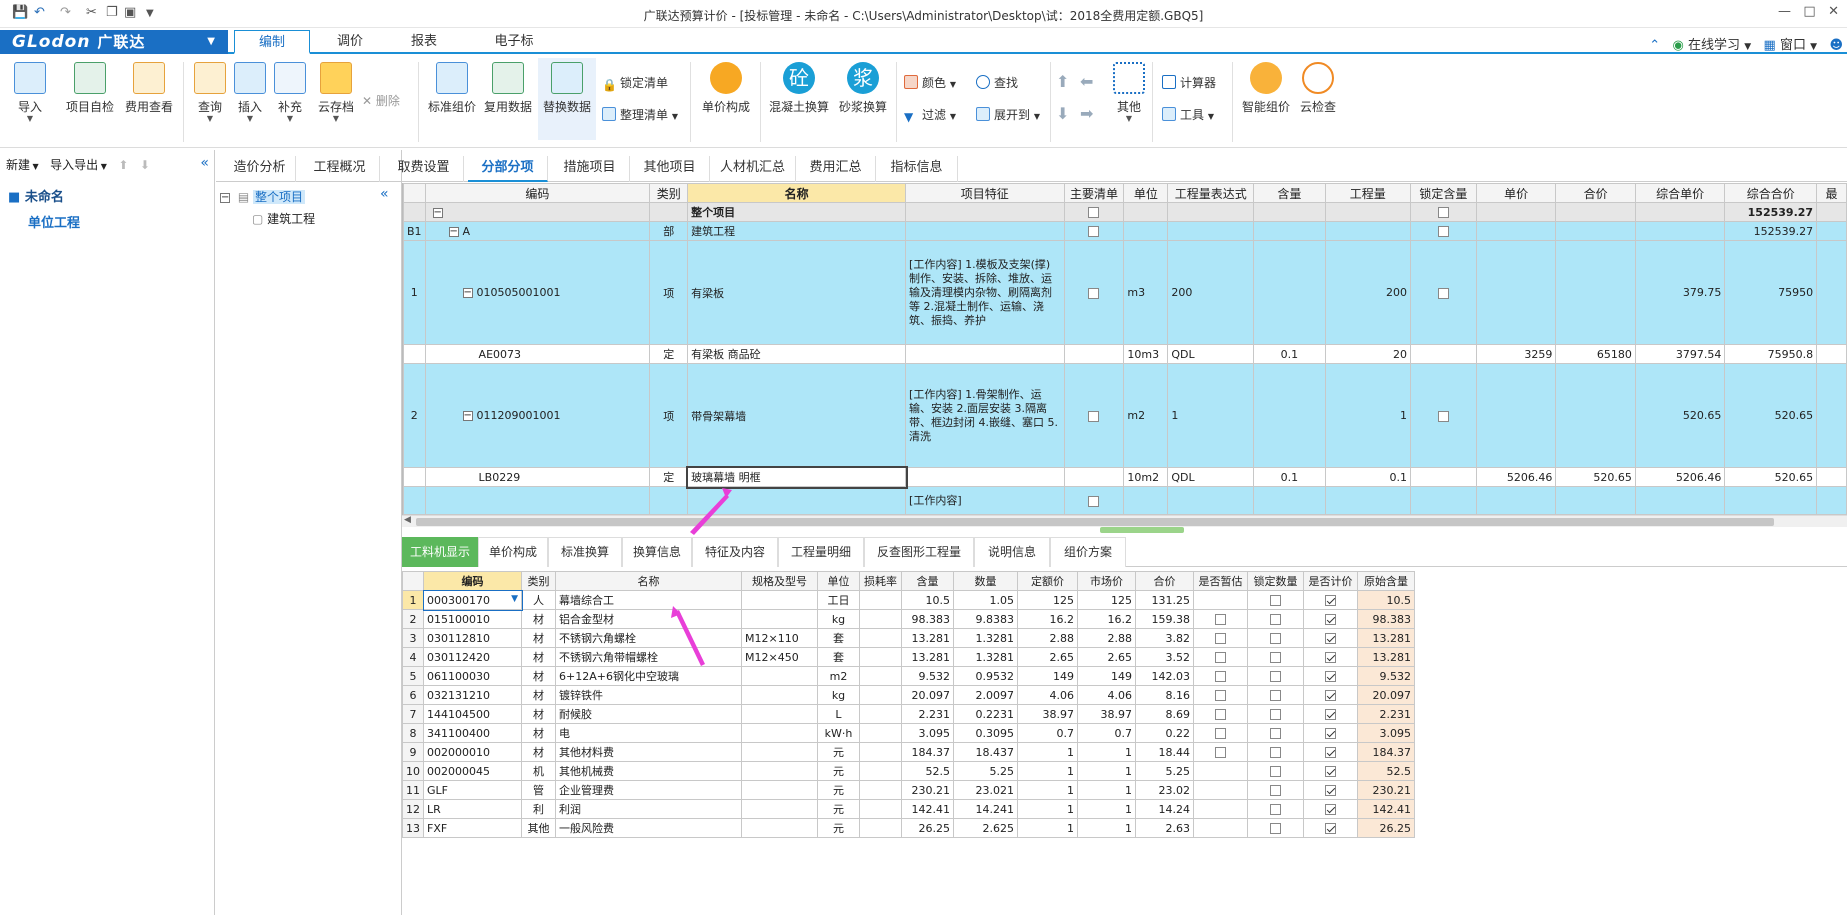  I want to click on lock-content-checkbox, so click(1443, 500).